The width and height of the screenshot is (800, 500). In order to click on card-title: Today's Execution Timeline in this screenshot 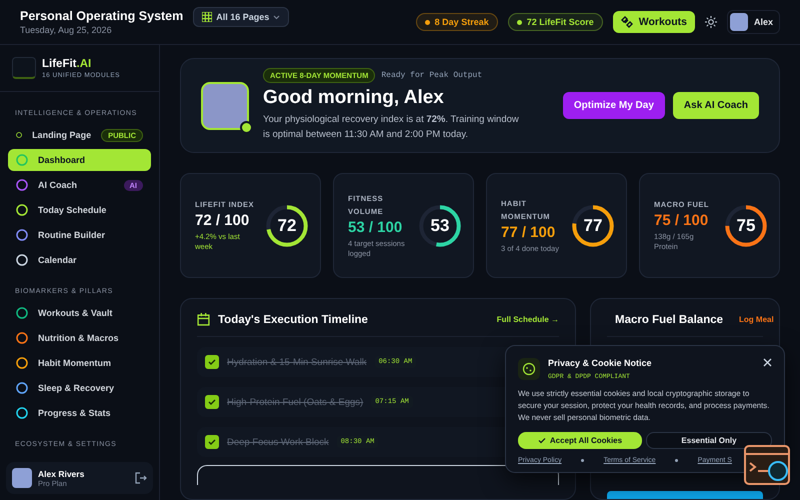, I will do `click(293, 320)`.